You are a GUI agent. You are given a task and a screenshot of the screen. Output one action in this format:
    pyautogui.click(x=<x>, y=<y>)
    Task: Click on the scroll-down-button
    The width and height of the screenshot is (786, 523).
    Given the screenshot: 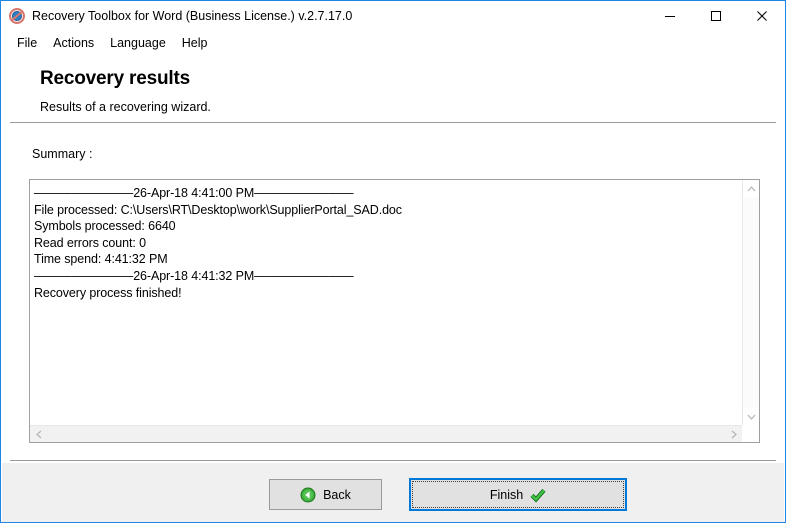 What is the action you would take?
    pyautogui.click(x=751, y=416)
    